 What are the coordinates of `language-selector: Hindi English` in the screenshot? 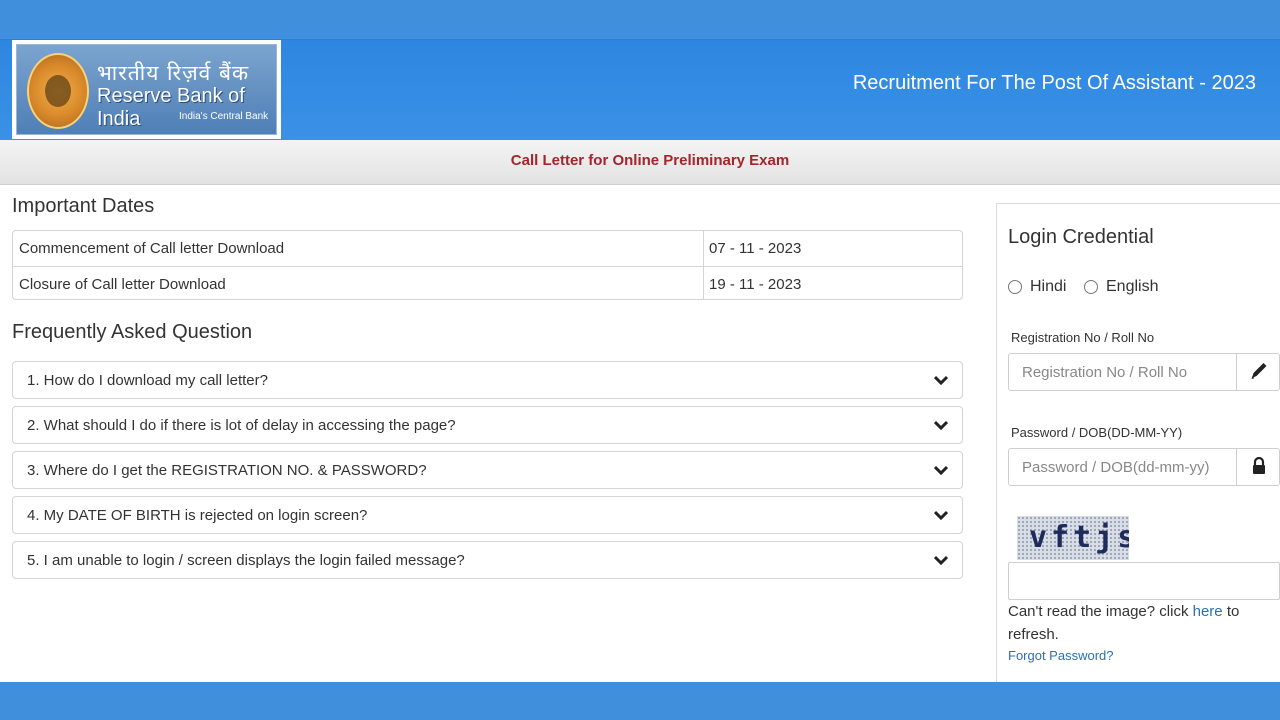 It's located at (1138, 287).